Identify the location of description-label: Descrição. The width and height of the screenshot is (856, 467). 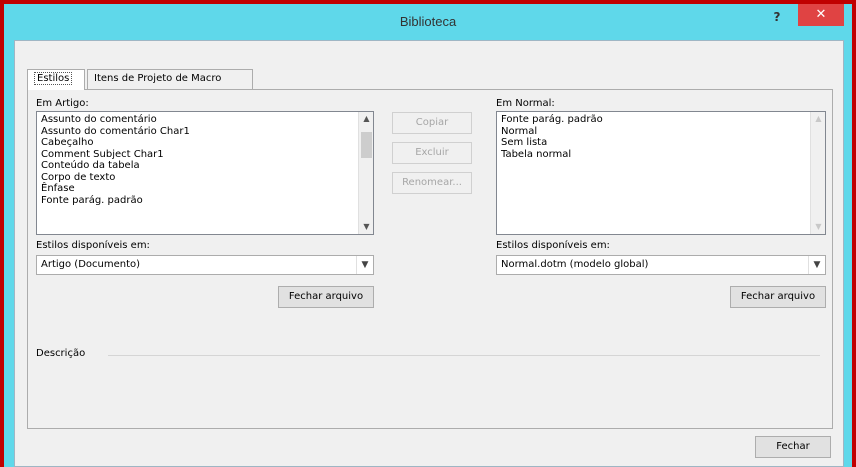
(61, 353).